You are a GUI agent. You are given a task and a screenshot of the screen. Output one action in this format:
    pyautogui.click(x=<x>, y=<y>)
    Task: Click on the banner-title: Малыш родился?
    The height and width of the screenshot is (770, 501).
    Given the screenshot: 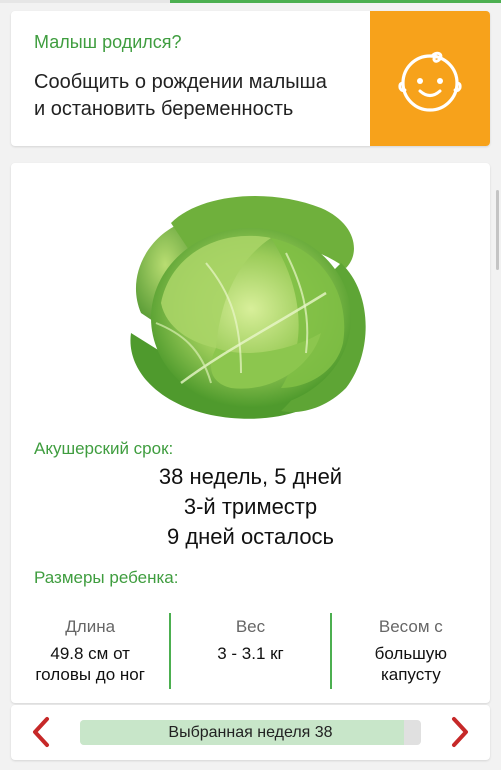 What is the action you would take?
    pyautogui.click(x=108, y=42)
    